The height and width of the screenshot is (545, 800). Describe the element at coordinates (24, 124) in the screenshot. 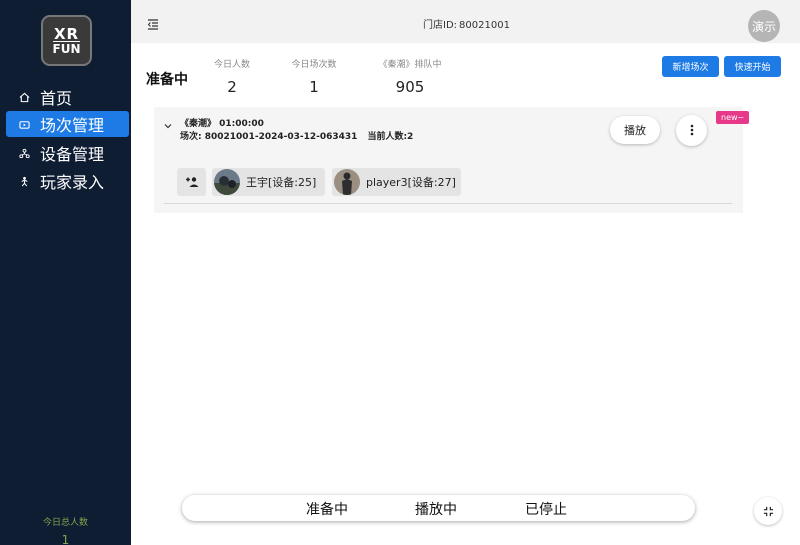

I see `session-icon` at that location.